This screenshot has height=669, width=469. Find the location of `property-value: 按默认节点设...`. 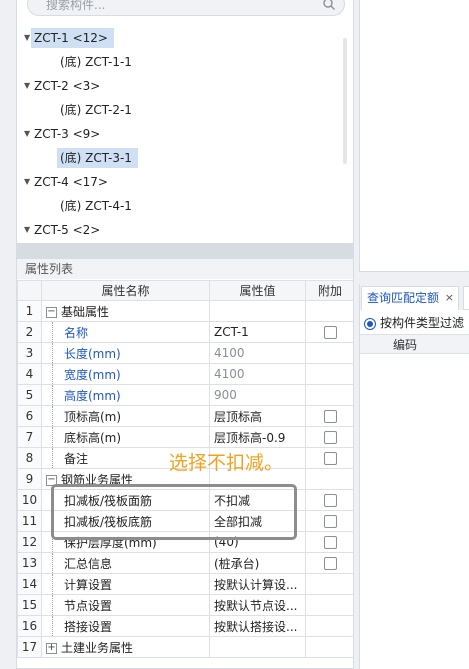

property-value: 按默认节点设... is located at coordinates (257, 605).